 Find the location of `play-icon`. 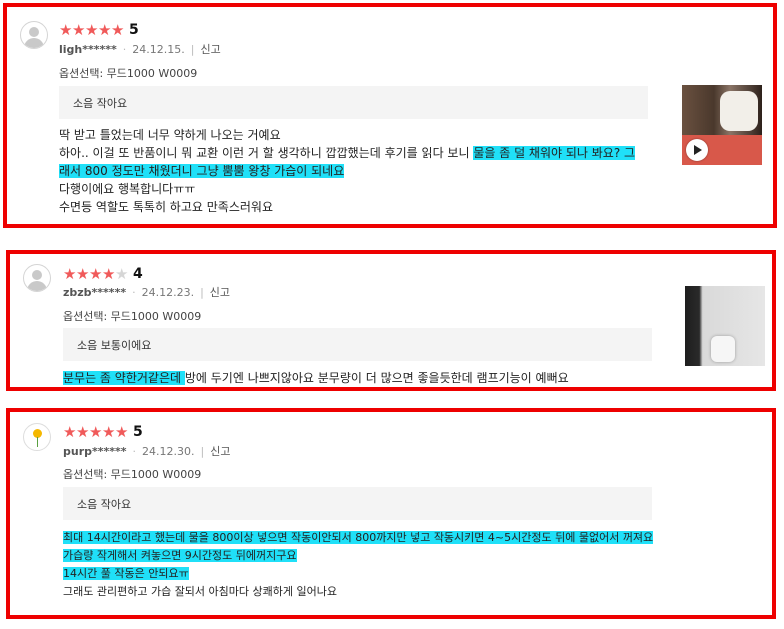

play-icon is located at coordinates (697, 150).